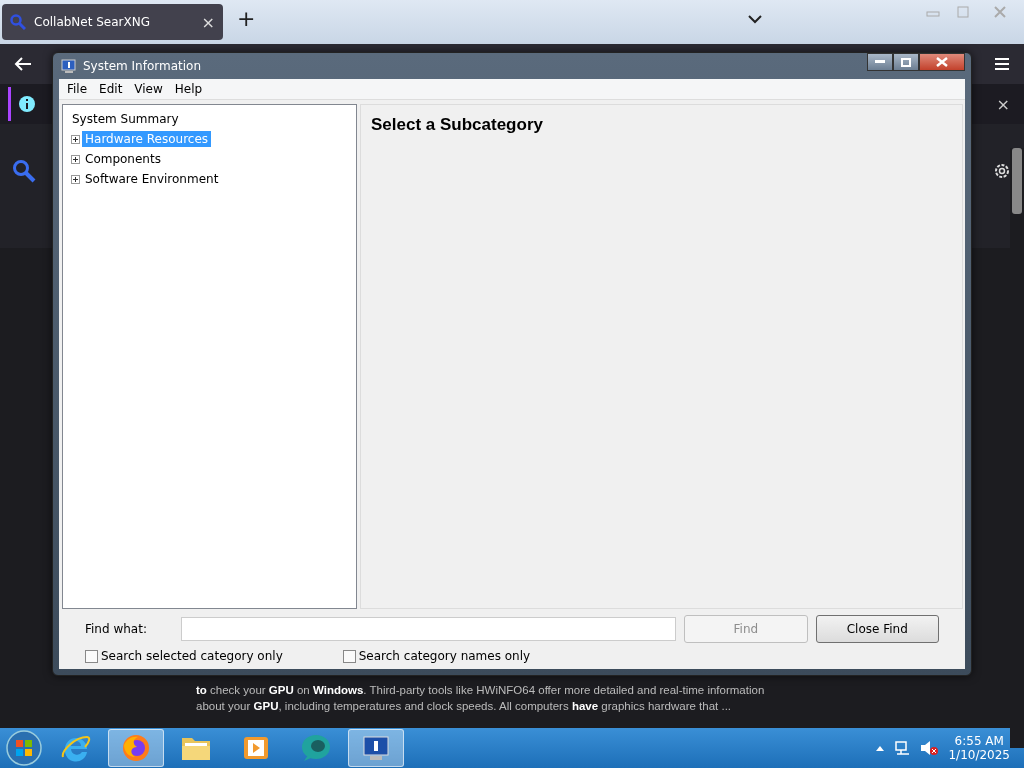  I want to click on close-find-button: Close Find, so click(877, 629).